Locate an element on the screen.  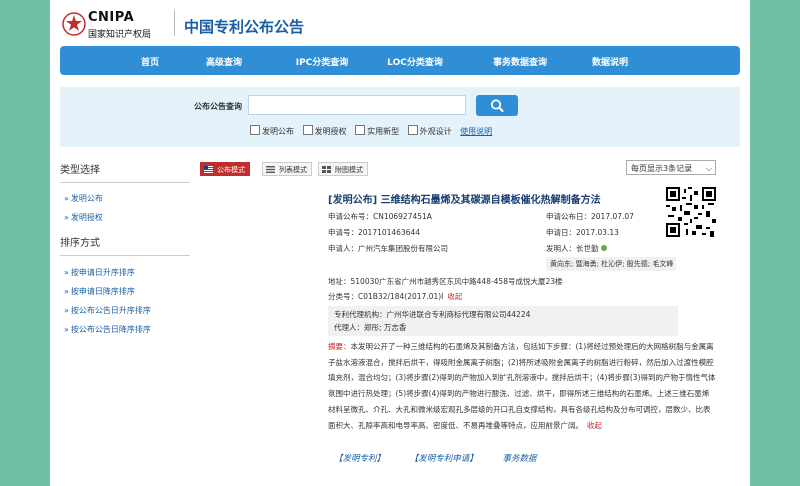
cnipa-logo: CNIPA 国家知识产权局 is located at coordinates (116, 25).